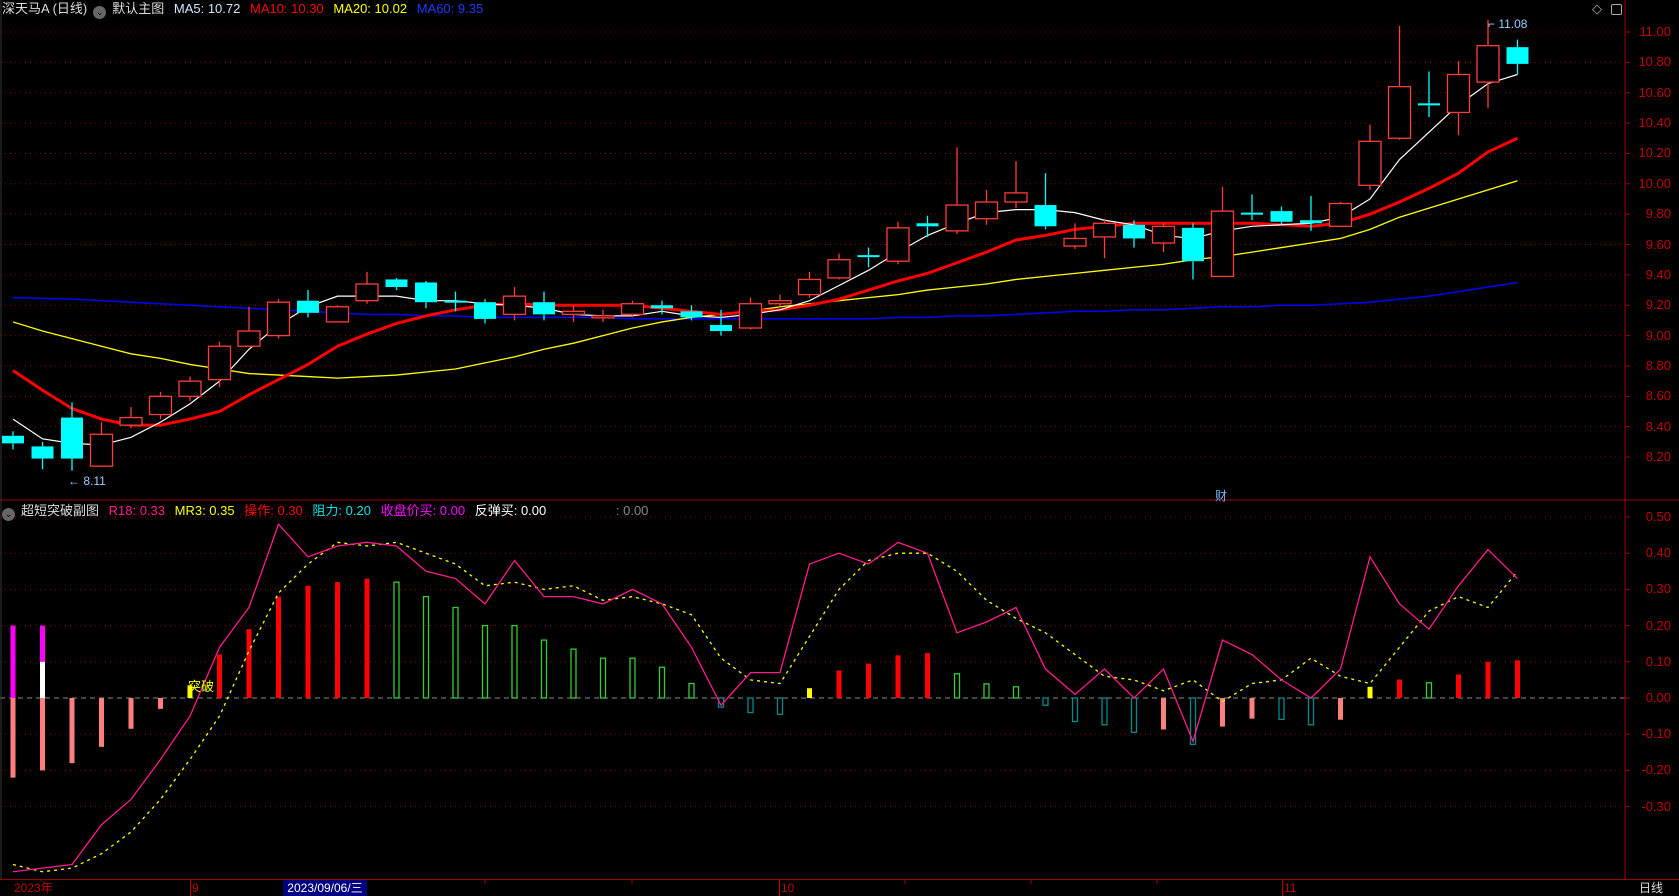  I want to click on price-axis-label: 8.80, so click(1658, 365).